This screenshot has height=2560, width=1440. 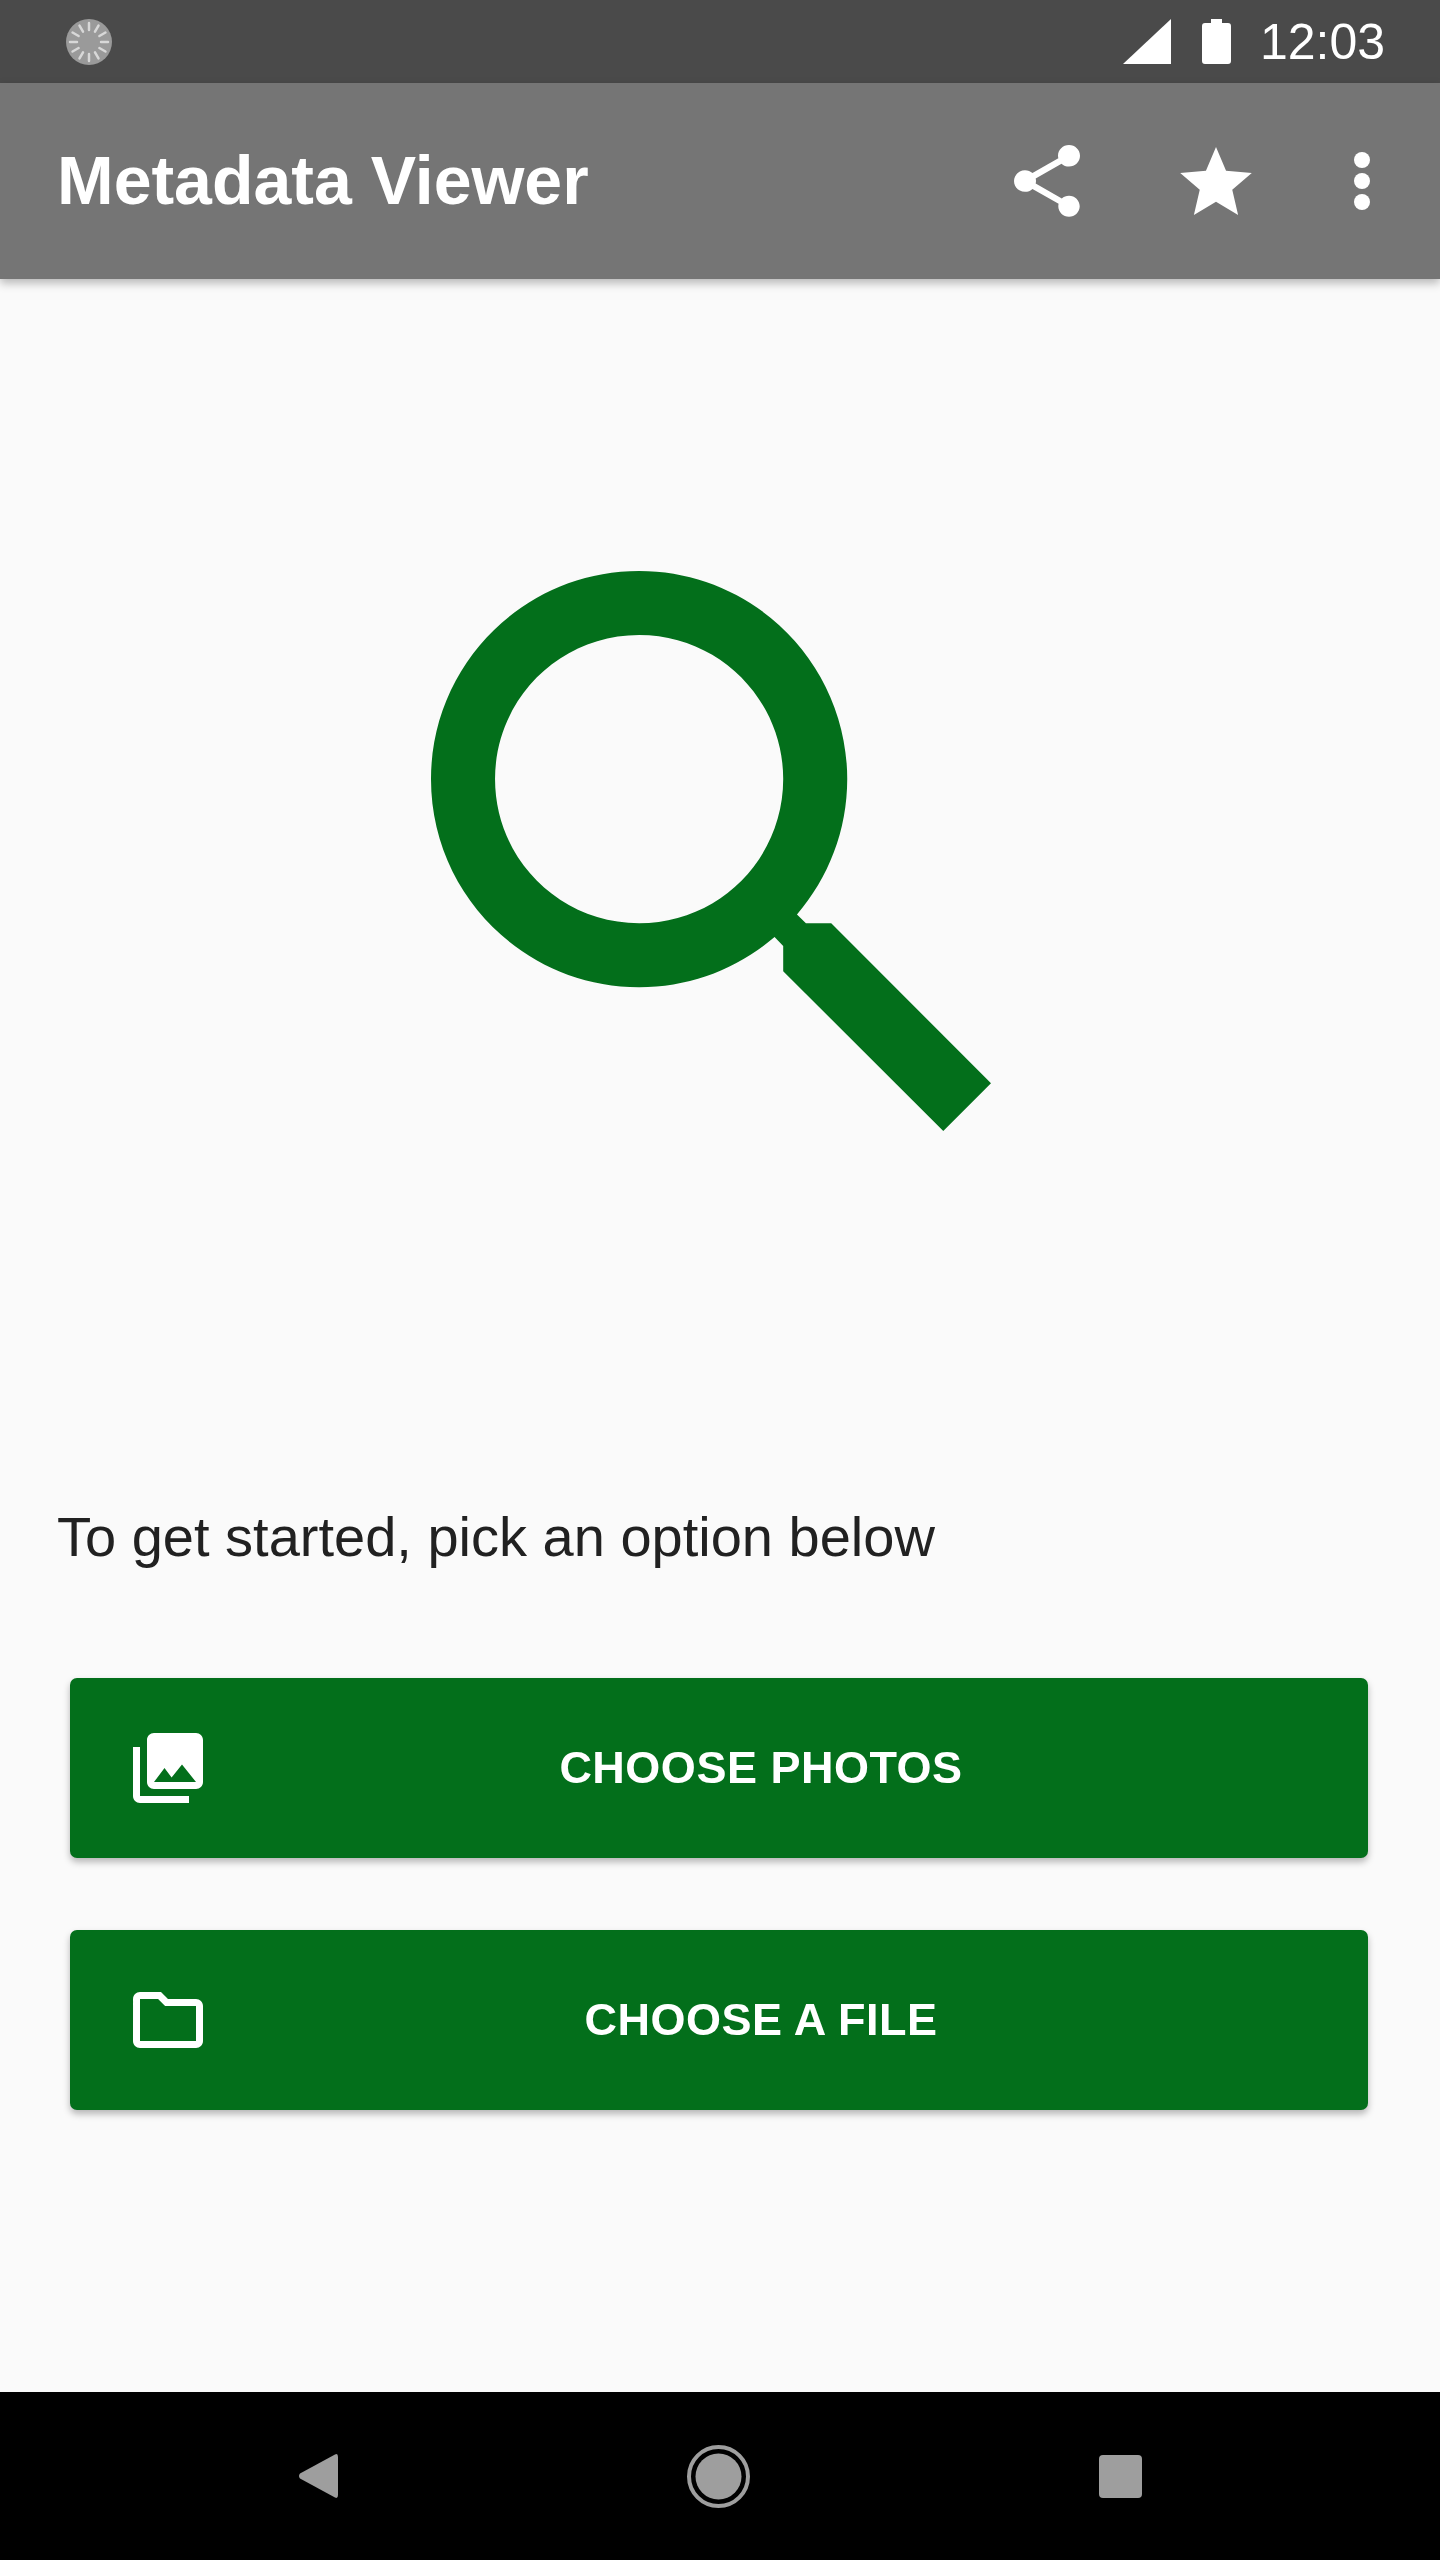 What do you see at coordinates (718, 2476) in the screenshot?
I see `home-icon` at bounding box center [718, 2476].